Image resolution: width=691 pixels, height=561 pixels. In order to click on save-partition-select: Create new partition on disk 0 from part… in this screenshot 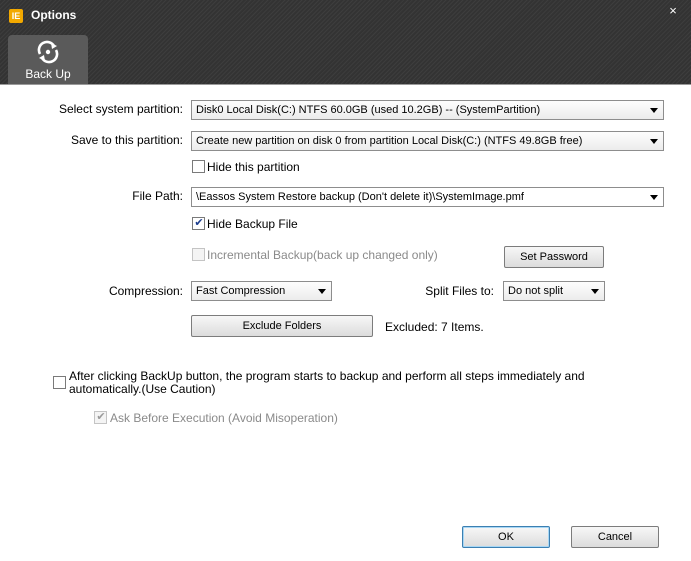, I will do `click(427, 141)`.